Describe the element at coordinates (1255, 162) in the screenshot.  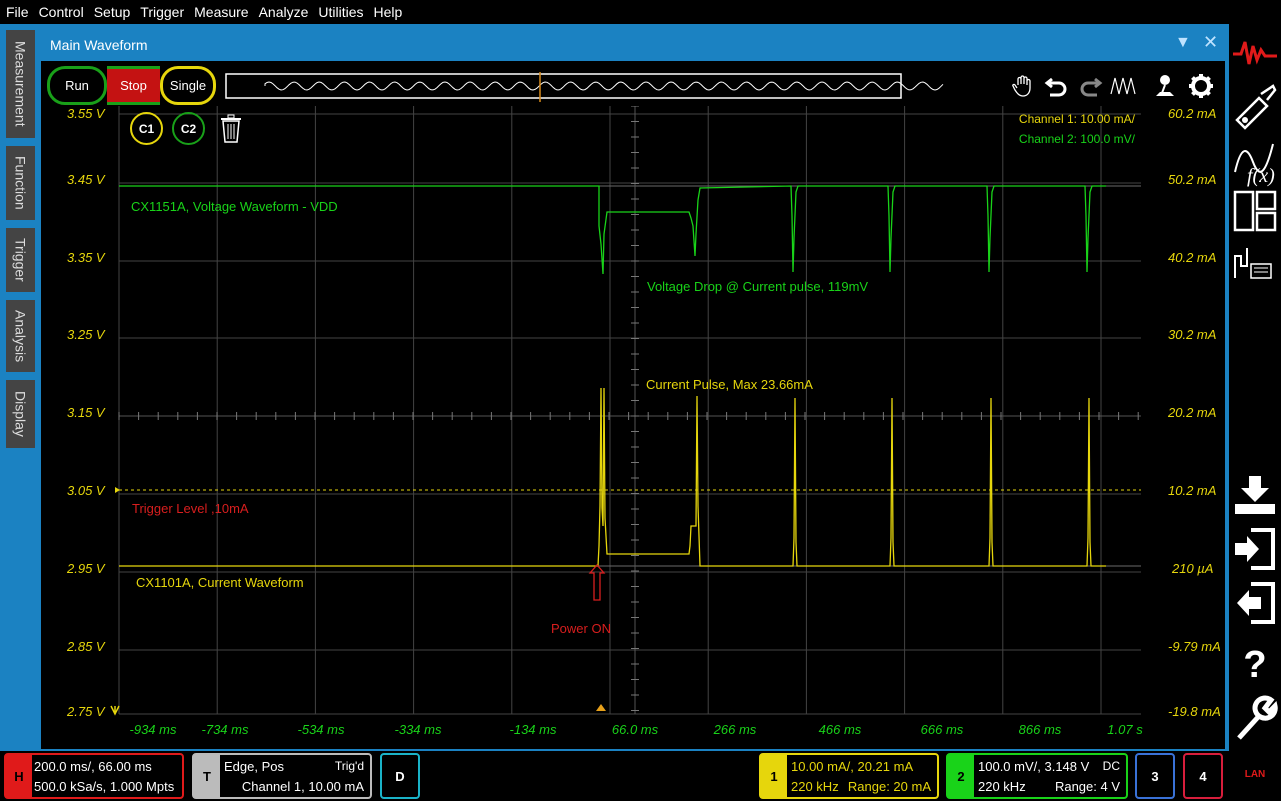
I see `function-icon: f(x)` at that location.